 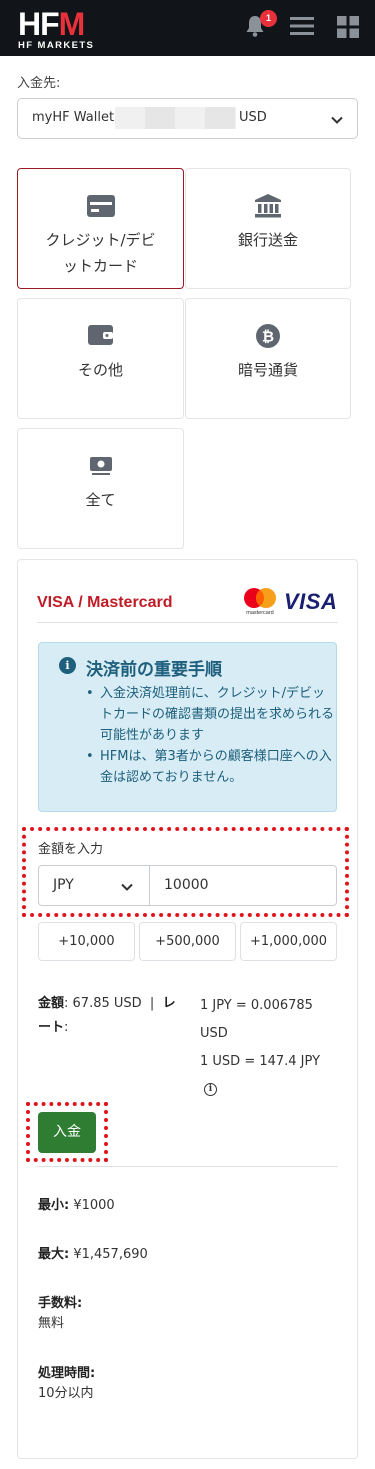 I want to click on quick-amount-10000-button: +10,000, so click(x=86, y=941).